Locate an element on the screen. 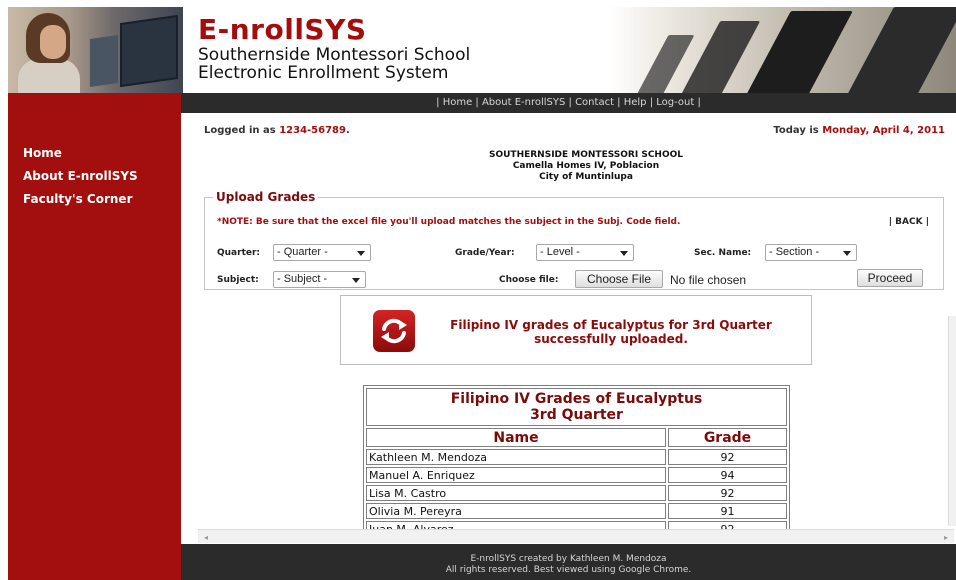 This screenshot has width=956, height=580. subject-select: - Subject - is located at coordinates (319, 279).